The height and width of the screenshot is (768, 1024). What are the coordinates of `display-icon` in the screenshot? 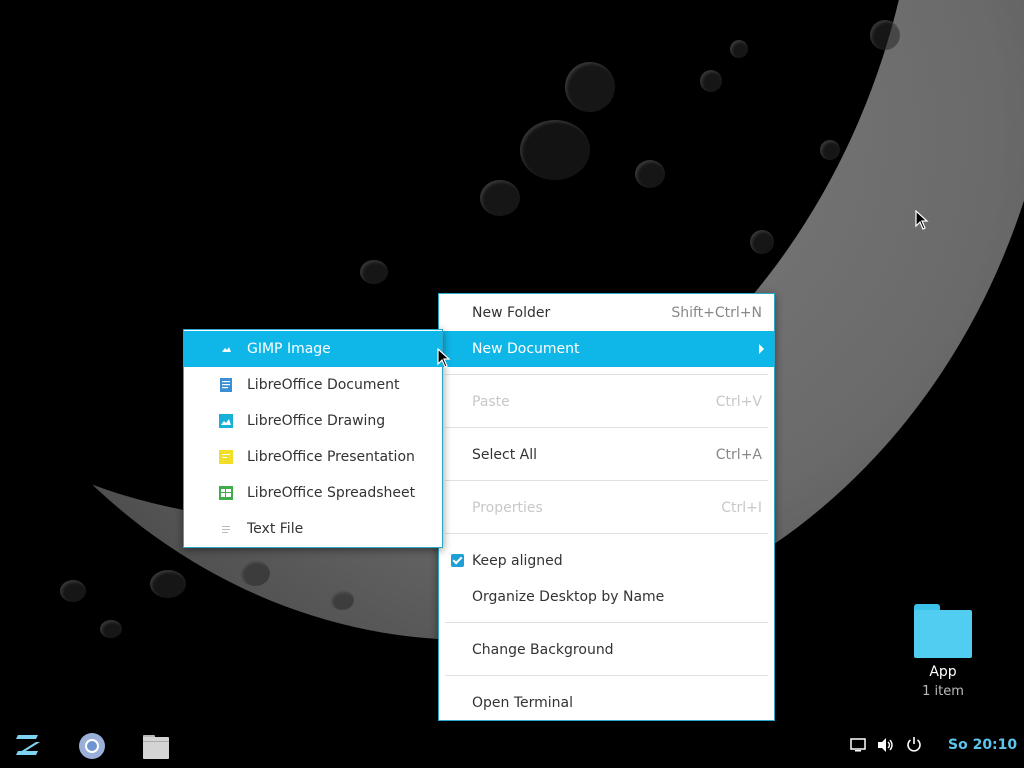 It's located at (858, 745).